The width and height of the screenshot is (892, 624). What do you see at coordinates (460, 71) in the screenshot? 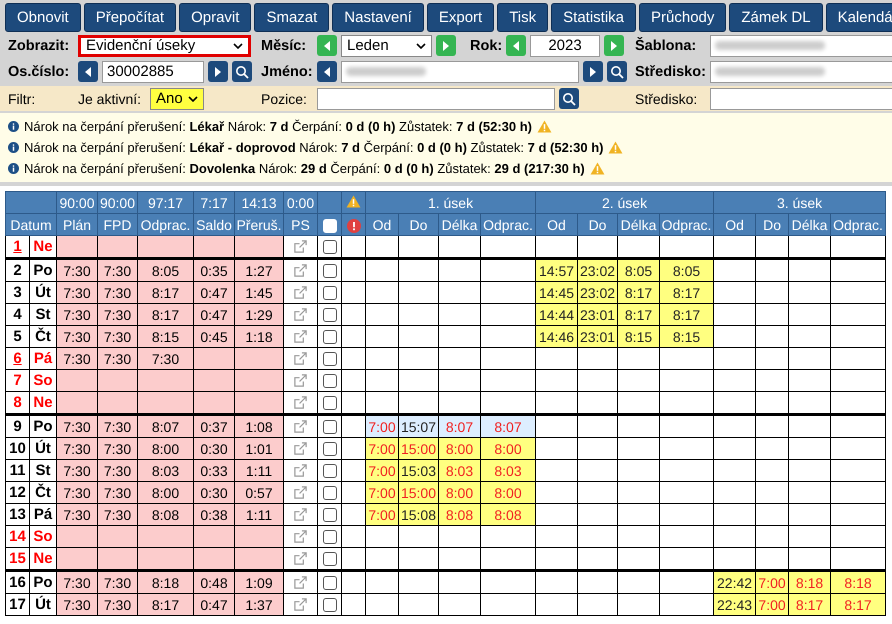
I see `name-field` at bounding box center [460, 71].